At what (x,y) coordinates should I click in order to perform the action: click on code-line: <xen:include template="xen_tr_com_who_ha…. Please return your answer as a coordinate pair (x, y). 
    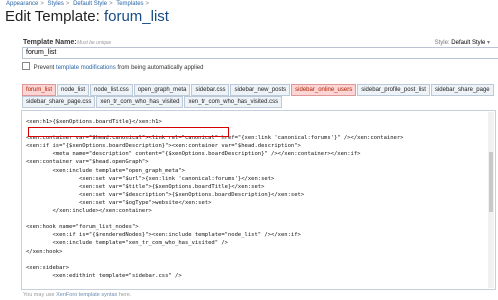
    Looking at the image, I should click on (260, 243).